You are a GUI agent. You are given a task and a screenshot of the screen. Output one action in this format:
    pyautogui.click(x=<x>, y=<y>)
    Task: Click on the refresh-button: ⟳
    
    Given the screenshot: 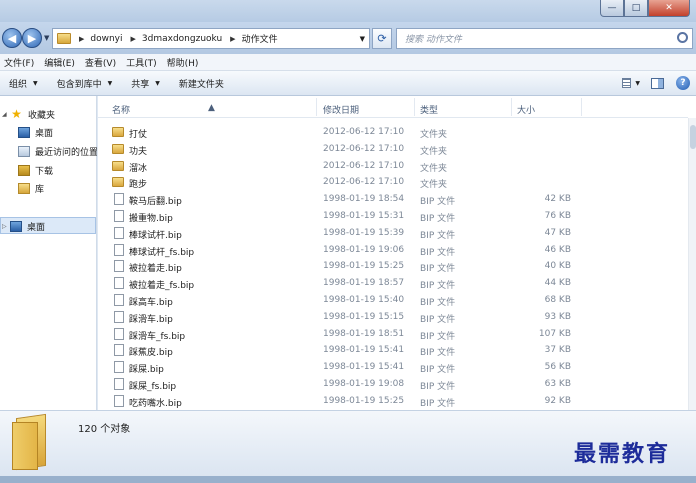 What is the action you would take?
    pyautogui.click(x=382, y=38)
    